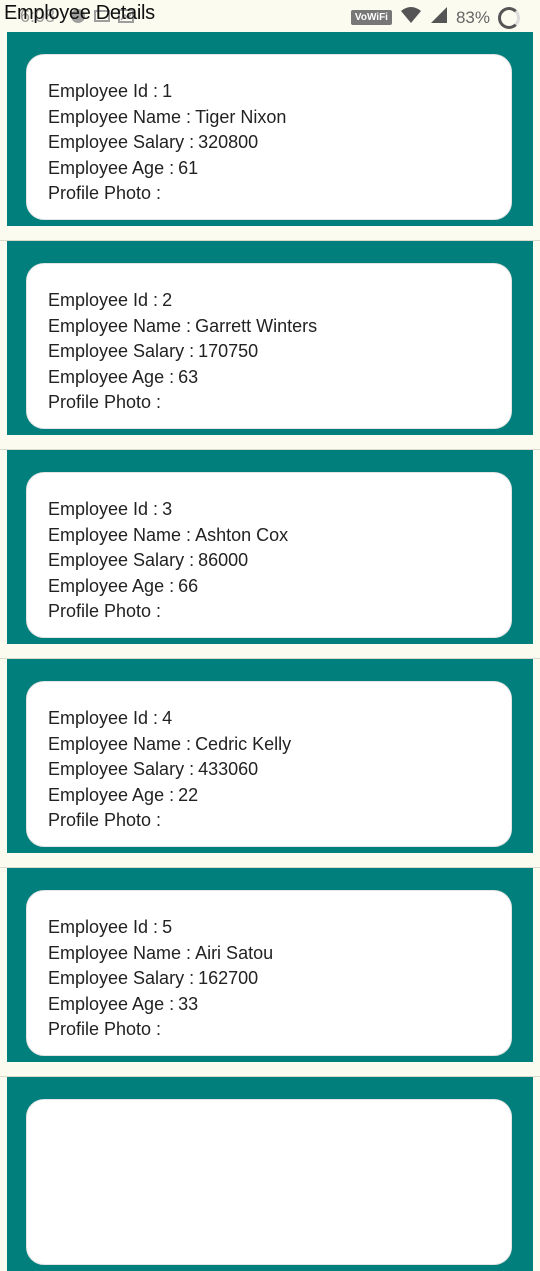 The height and width of the screenshot is (1271, 540). Describe the element at coordinates (188, 167) in the screenshot. I see `employee-age-value: 61` at that location.